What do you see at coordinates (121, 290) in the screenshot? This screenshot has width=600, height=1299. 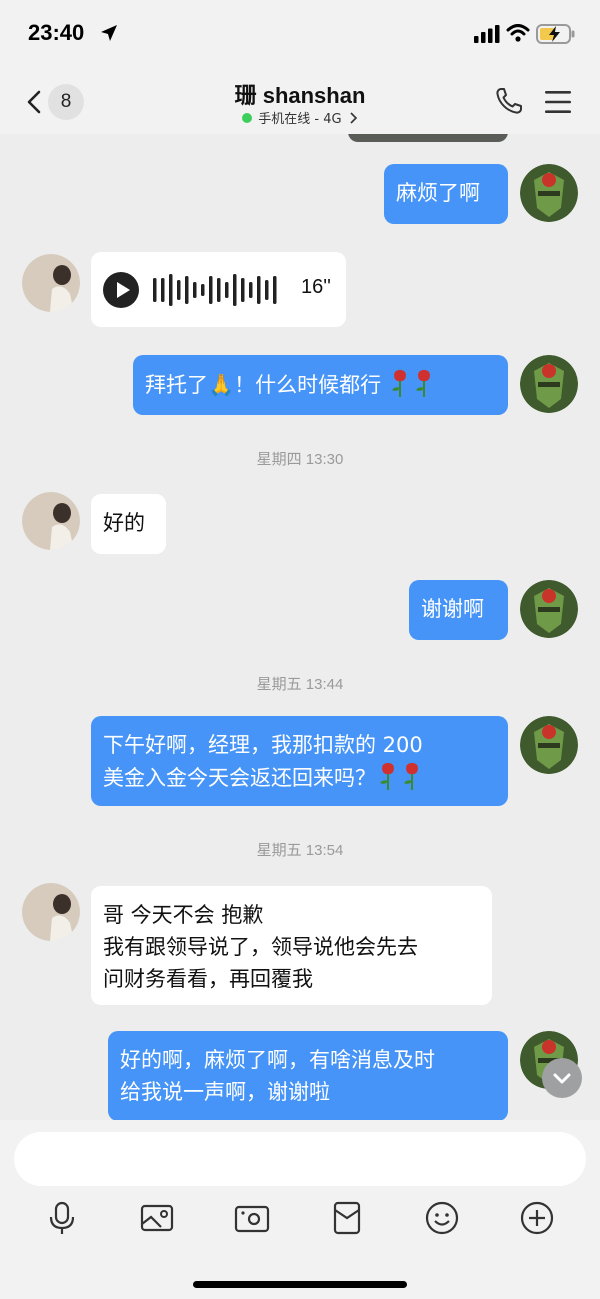 I see `play-icon` at bounding box center [121, 290].